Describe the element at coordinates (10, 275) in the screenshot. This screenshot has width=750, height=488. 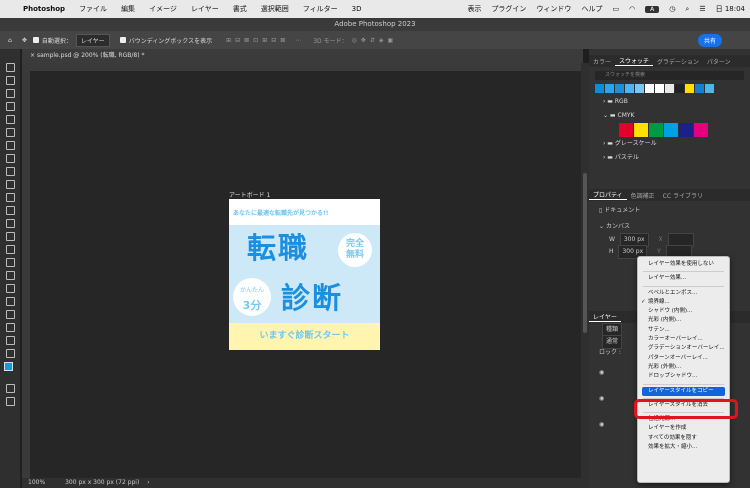
I see `pen-tool-icon` at that location.